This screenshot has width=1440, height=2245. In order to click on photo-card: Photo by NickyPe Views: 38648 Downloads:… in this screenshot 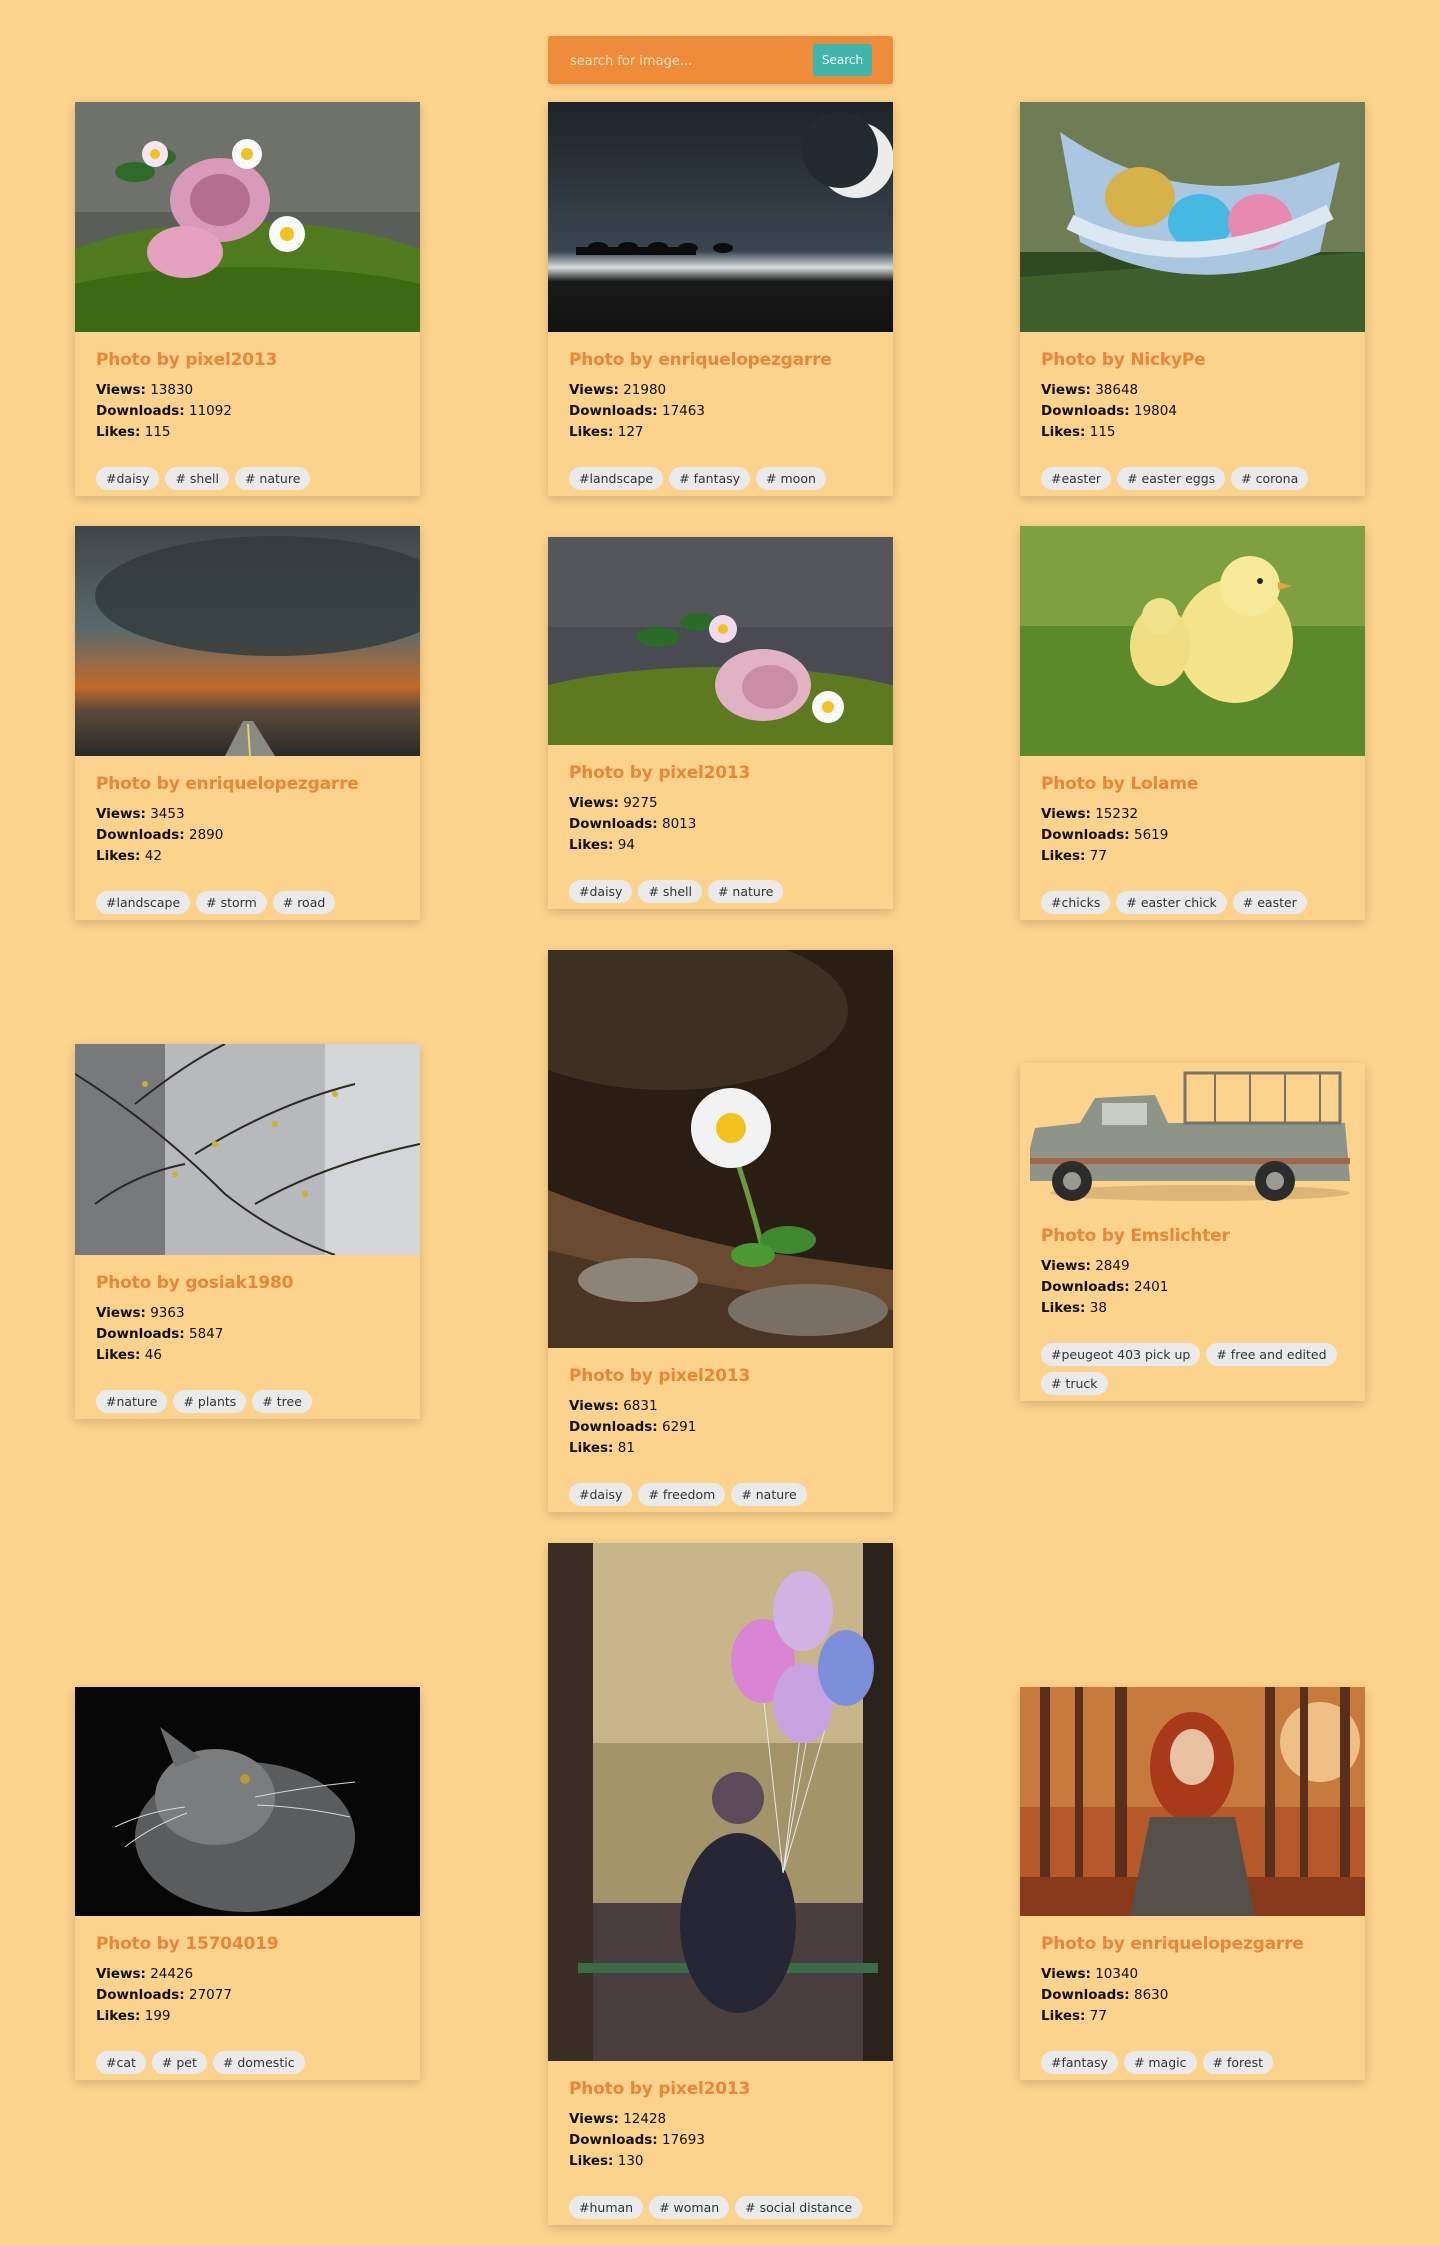, I will do `click(1192, 299)`.